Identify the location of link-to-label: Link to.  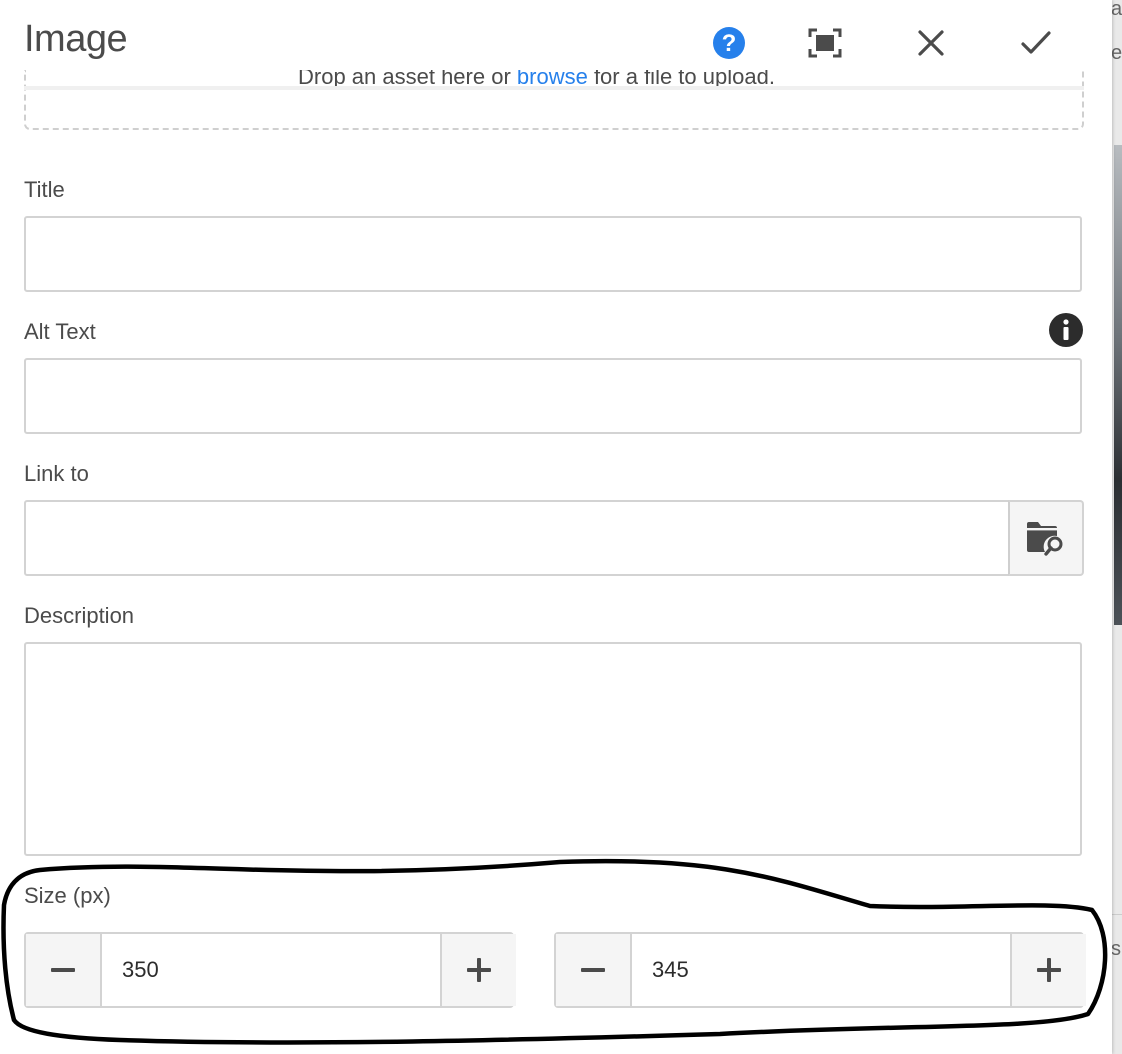
(56, 473).